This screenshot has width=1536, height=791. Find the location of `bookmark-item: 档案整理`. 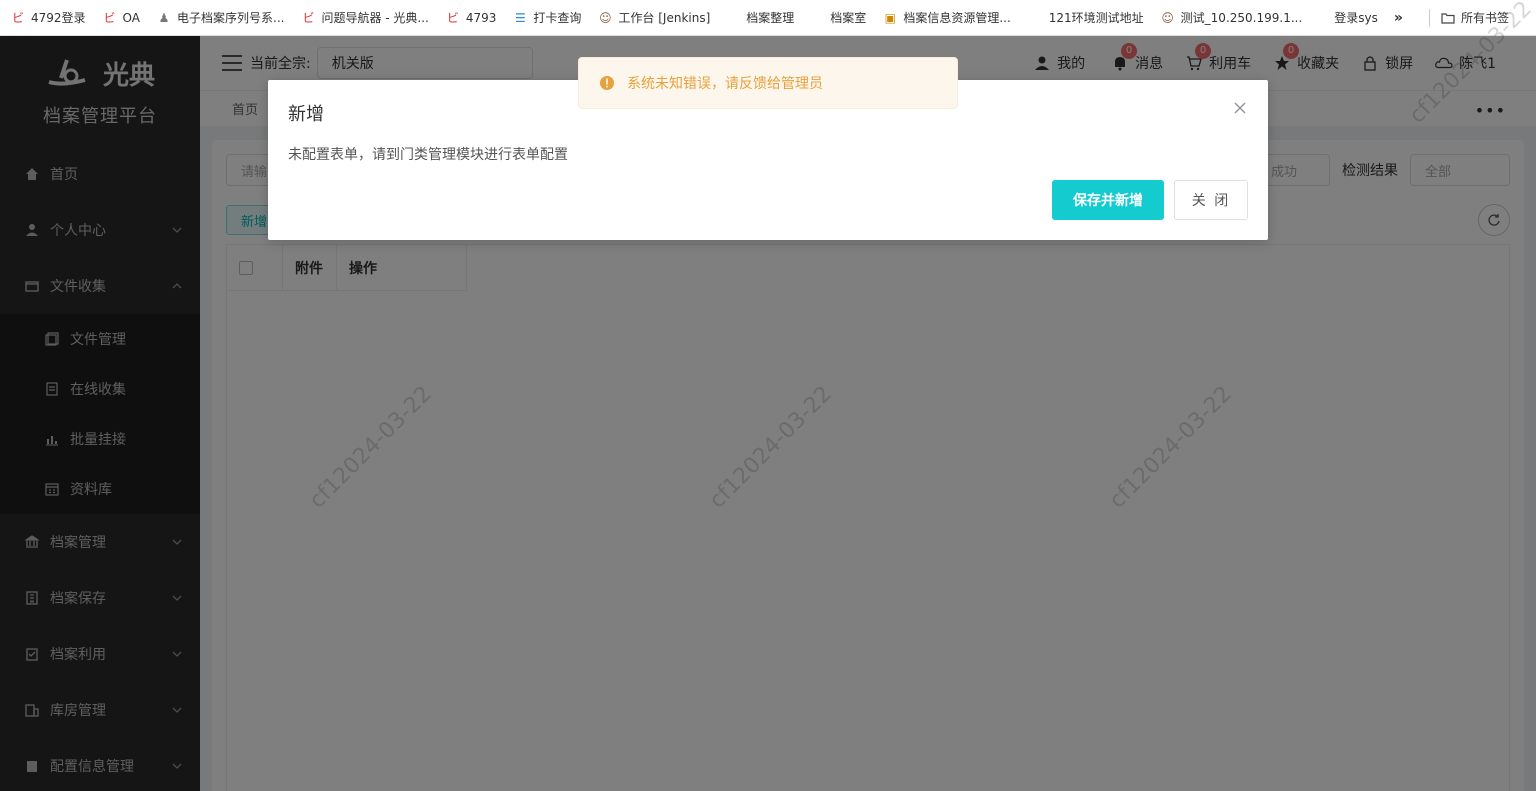

bookmark-item: 档案整理 is located at coordinates (770, 17).